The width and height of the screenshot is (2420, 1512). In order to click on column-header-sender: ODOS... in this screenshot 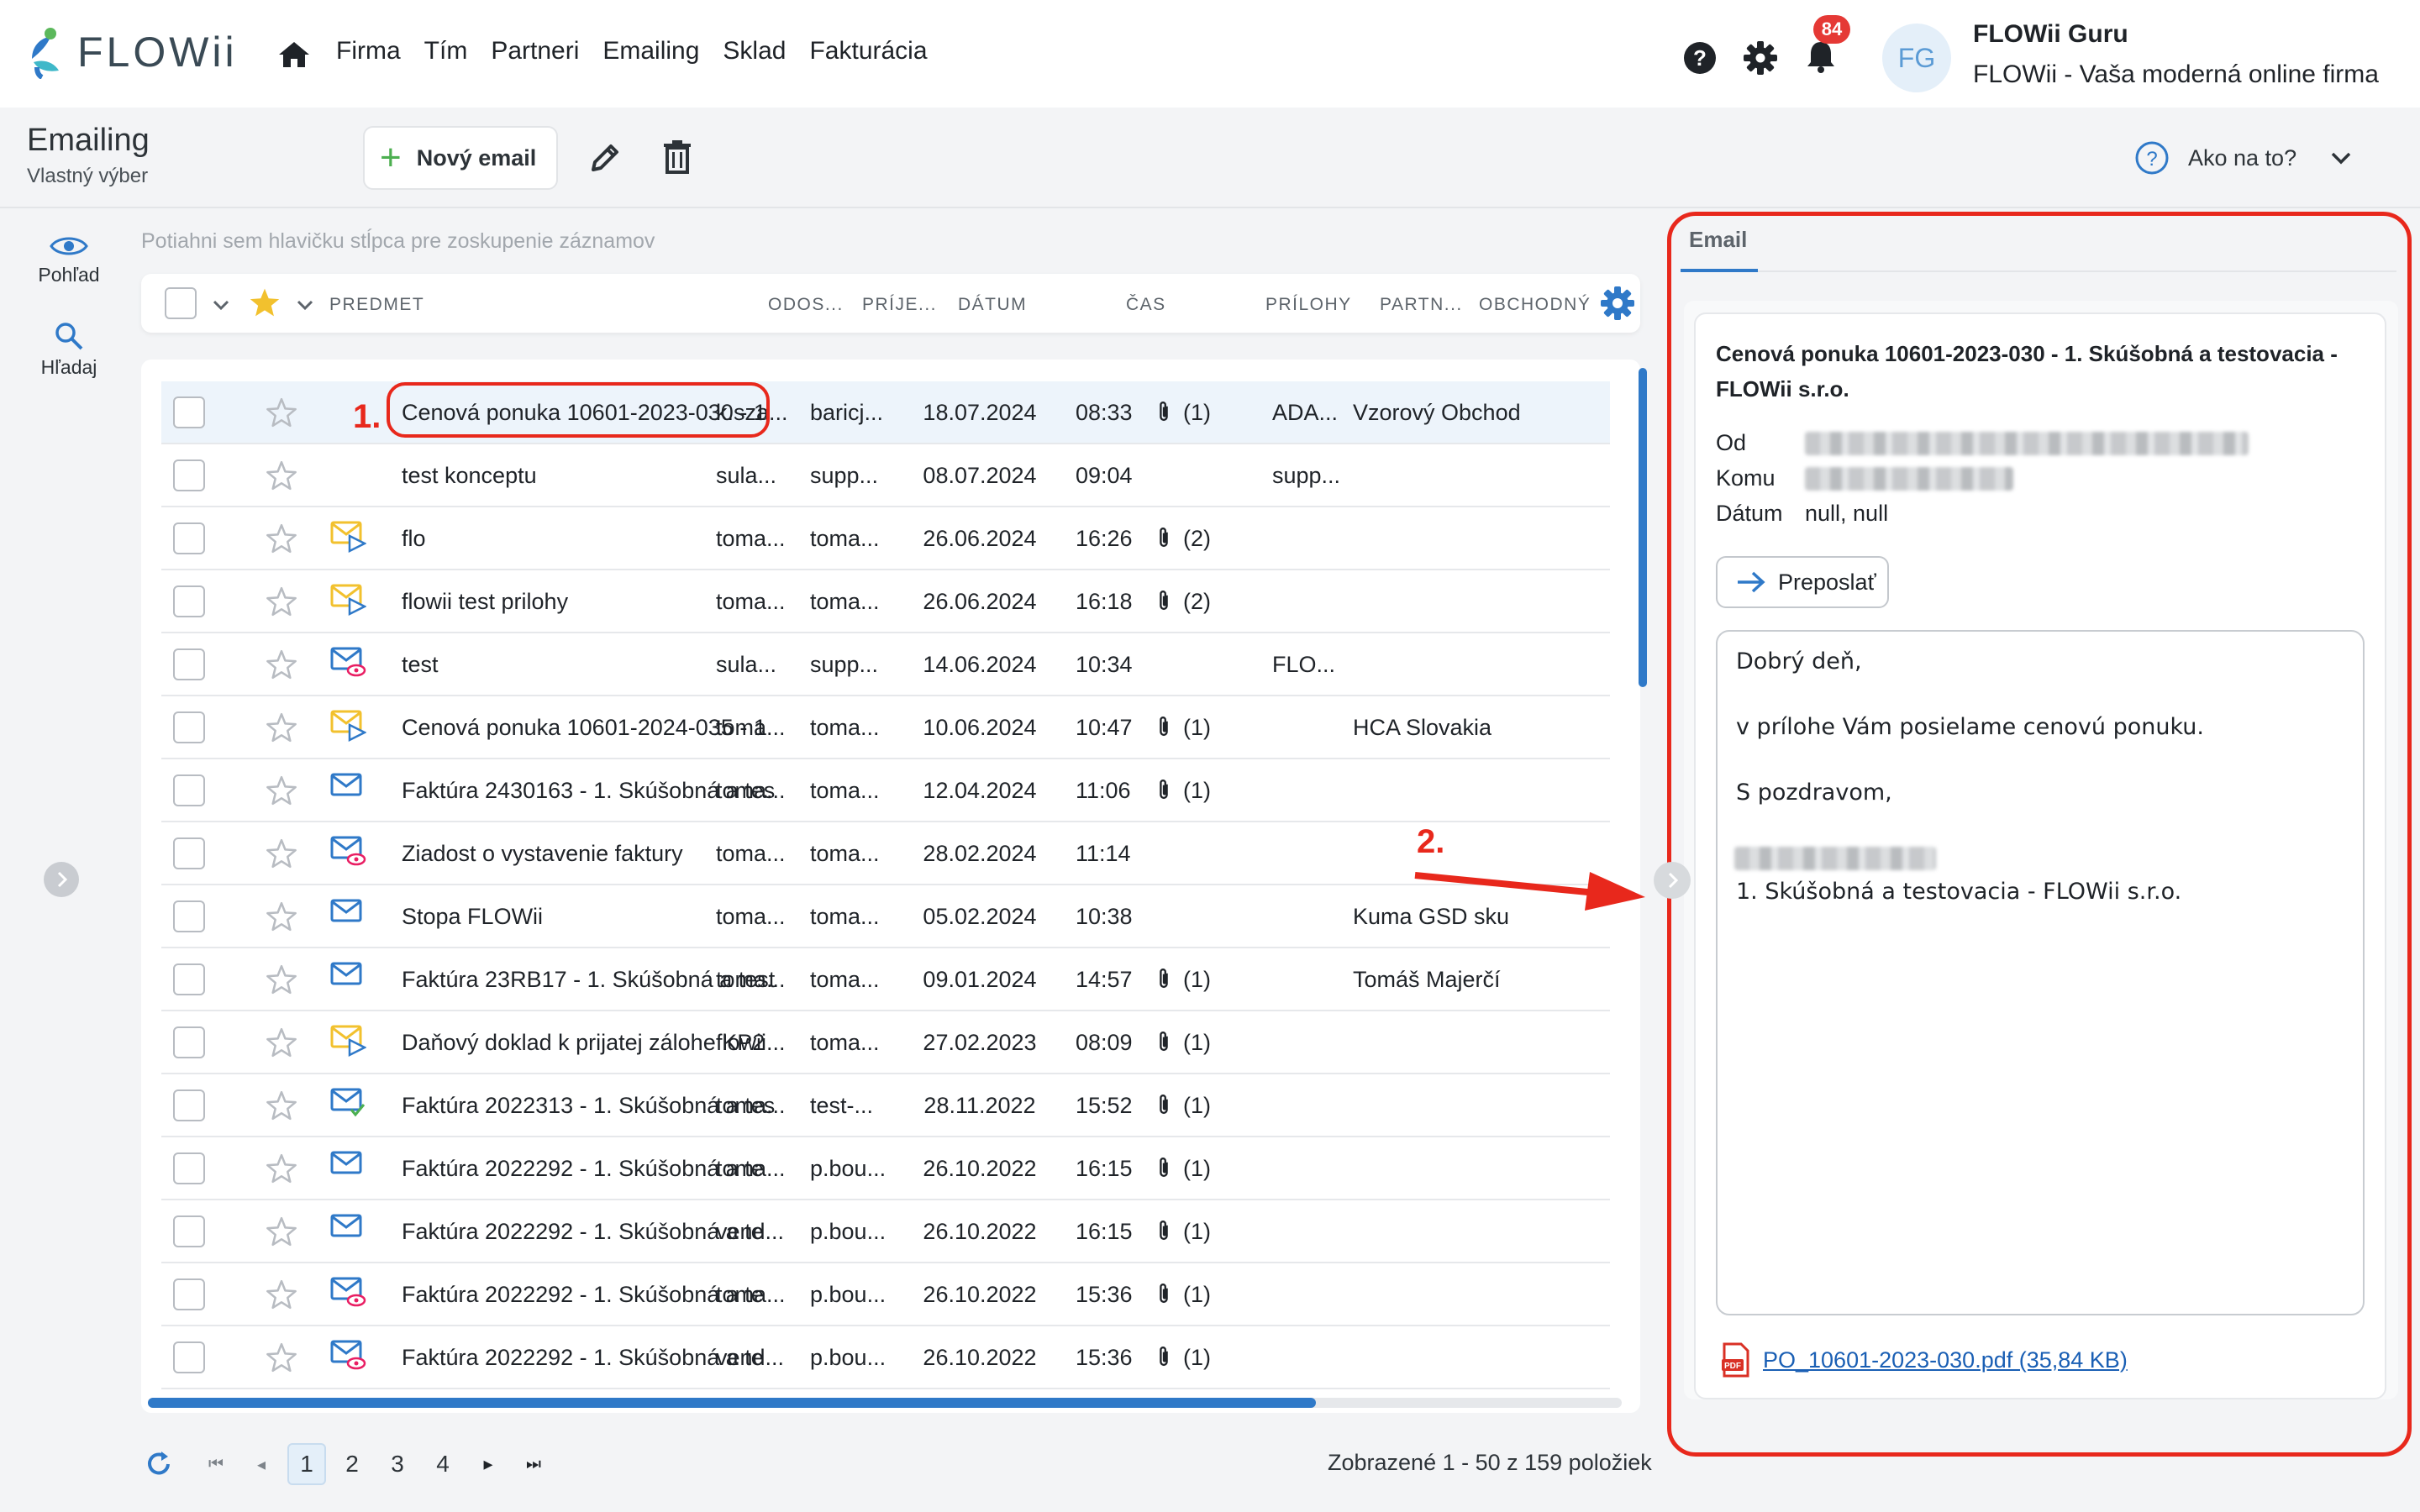, I will do `click(806, 305)`.